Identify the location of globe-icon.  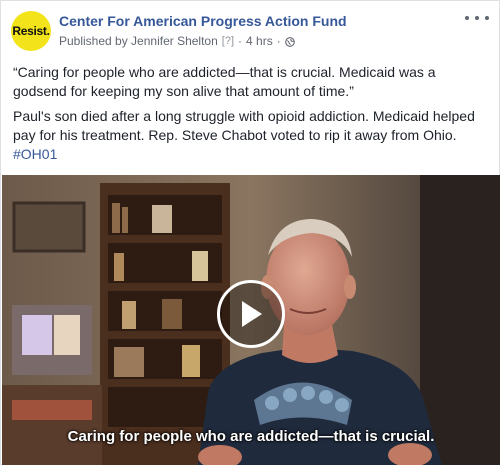
(289, 41).